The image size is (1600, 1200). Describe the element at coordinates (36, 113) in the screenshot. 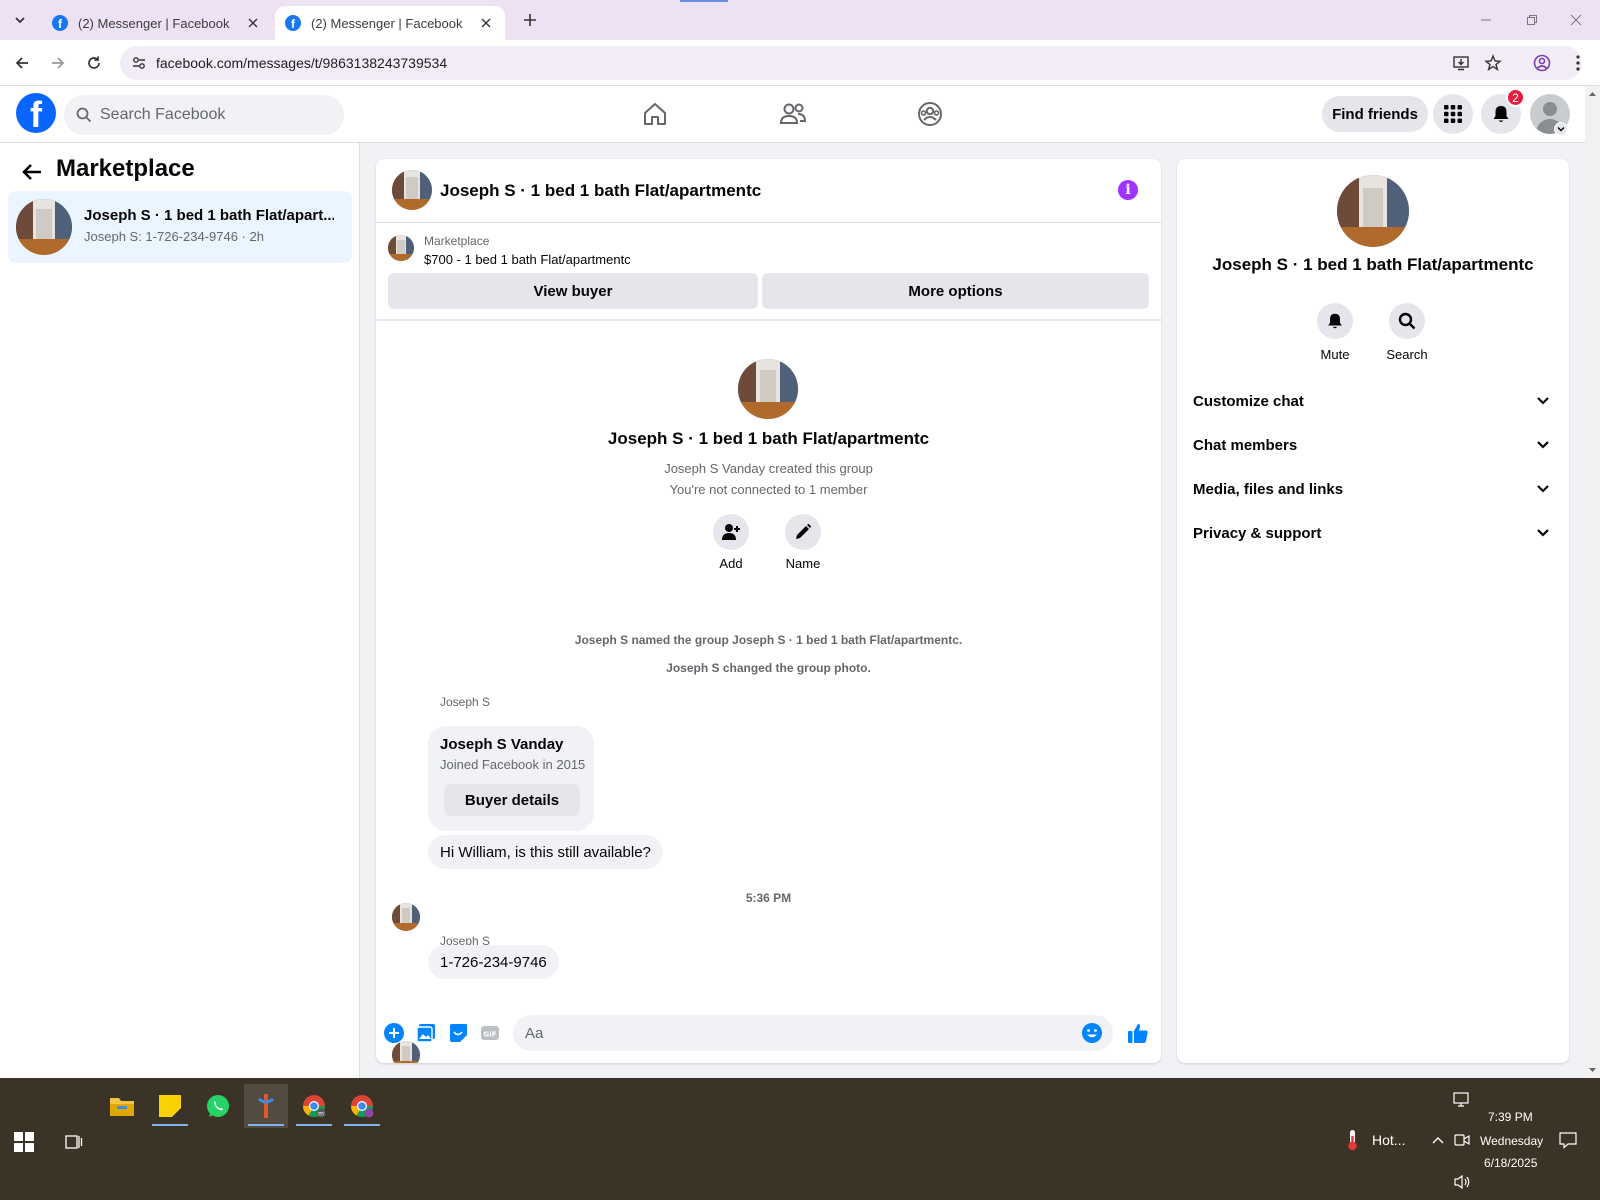

I see `facebook-logo: f` at that location.